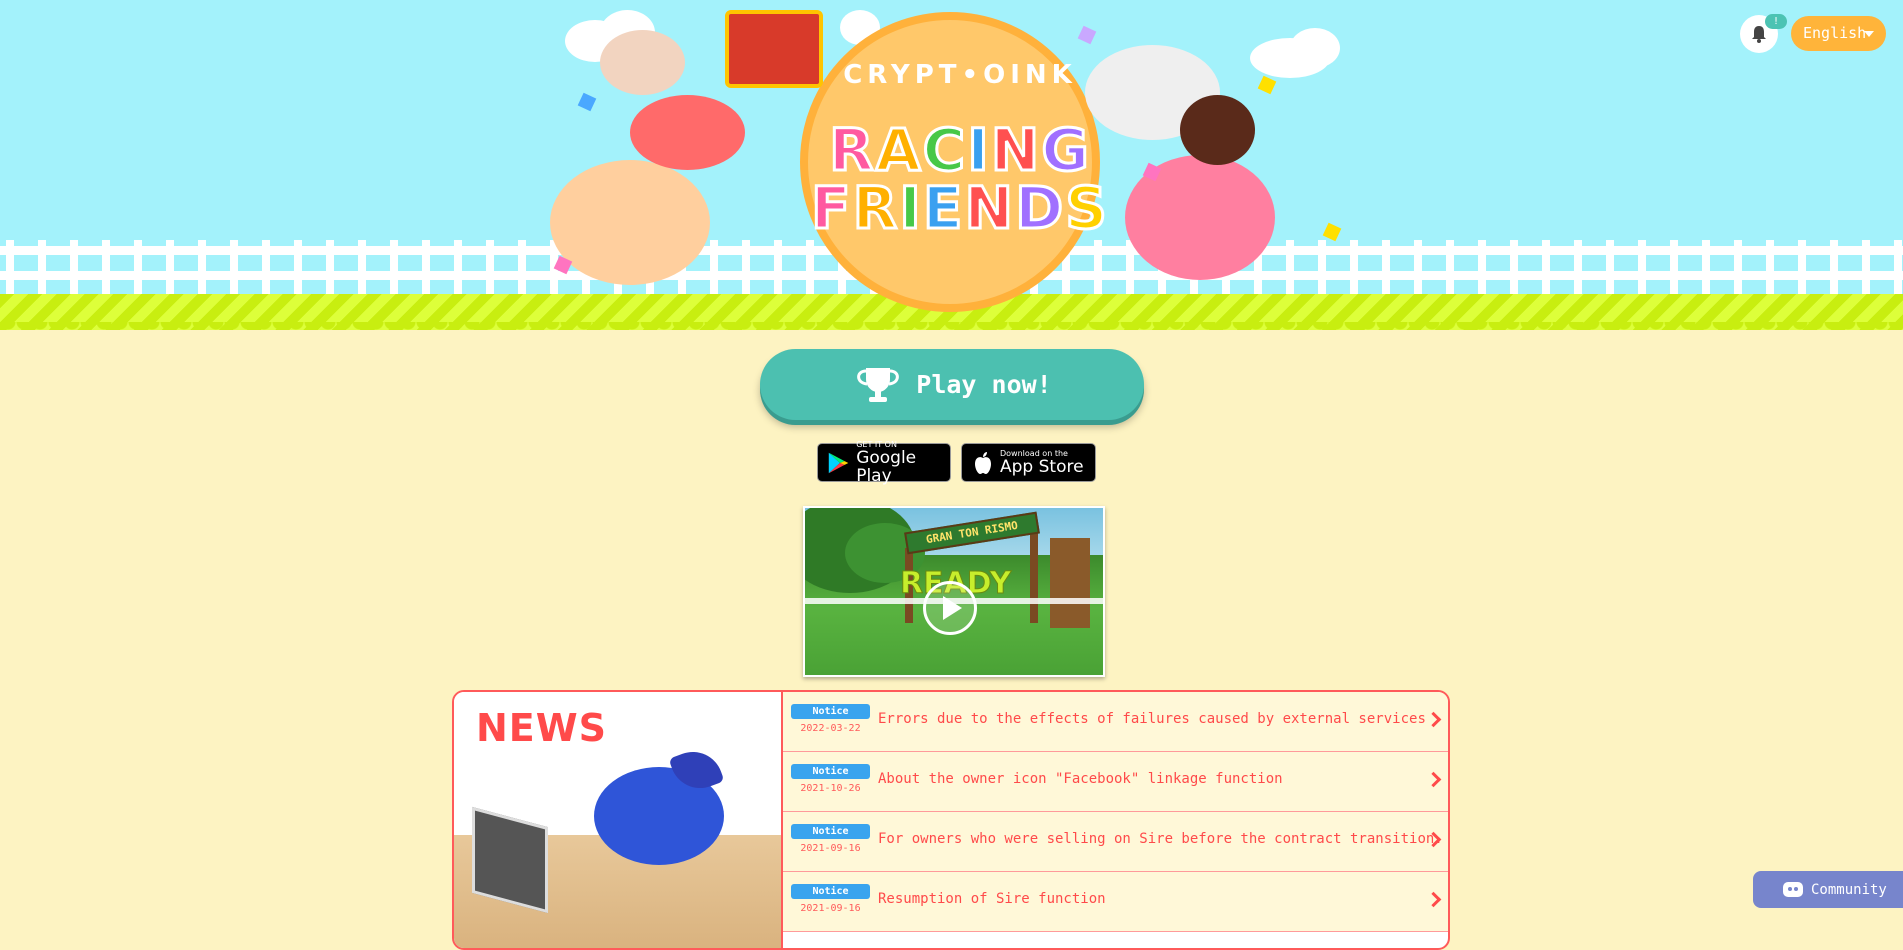 This screenshot has width=1903, height=950. Describe the element at coordinates (830, 788) in the screenshot. I see `news-date: 2021-10-26` at that location.